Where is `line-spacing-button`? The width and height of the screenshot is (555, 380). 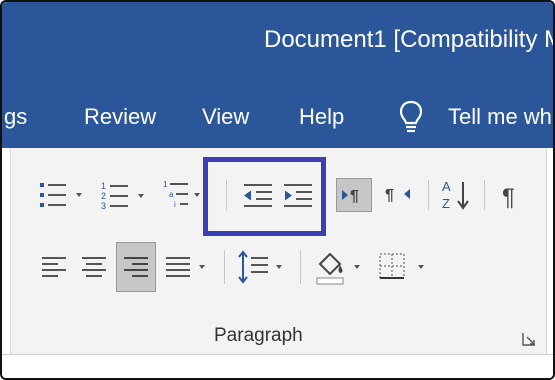
line-spacing-button is located at coordinates (264, 268).